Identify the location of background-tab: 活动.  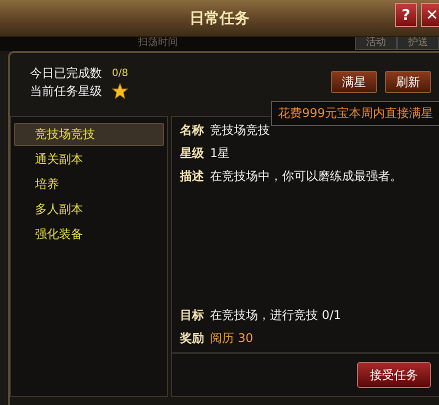
(376, 43).